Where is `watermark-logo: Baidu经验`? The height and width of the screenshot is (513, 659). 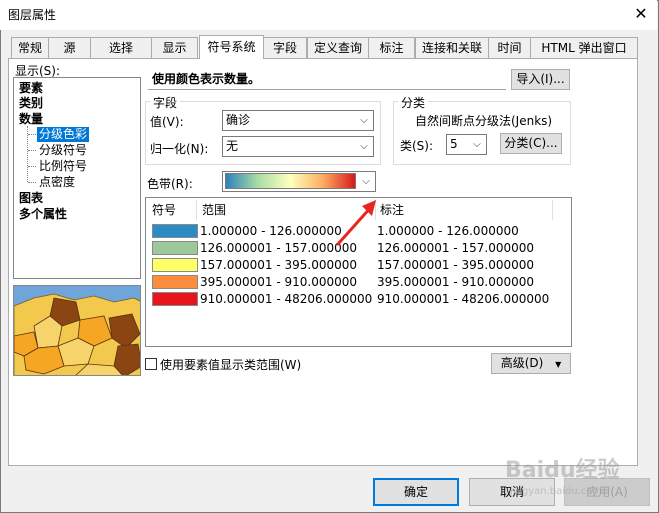 watermark-logo: Baidu经验 is located at coordinates (562, 470).